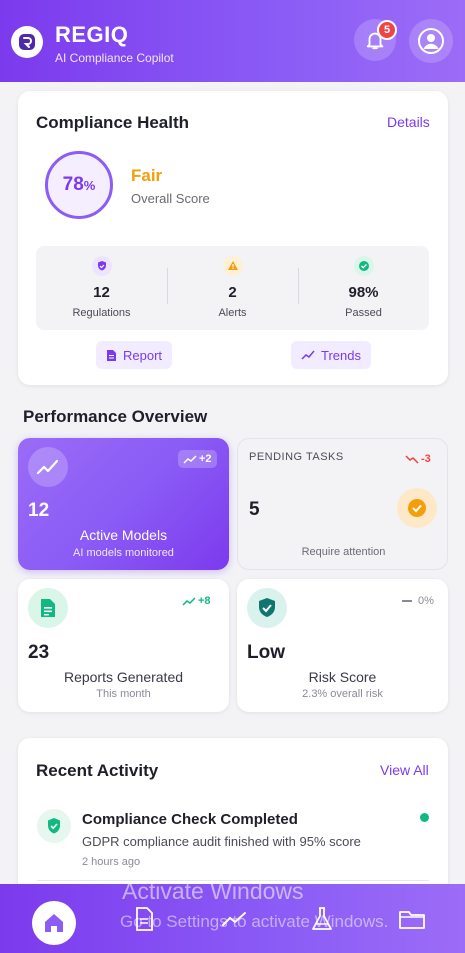  I want to click on tile-label: Active Models, so click(123, 535).